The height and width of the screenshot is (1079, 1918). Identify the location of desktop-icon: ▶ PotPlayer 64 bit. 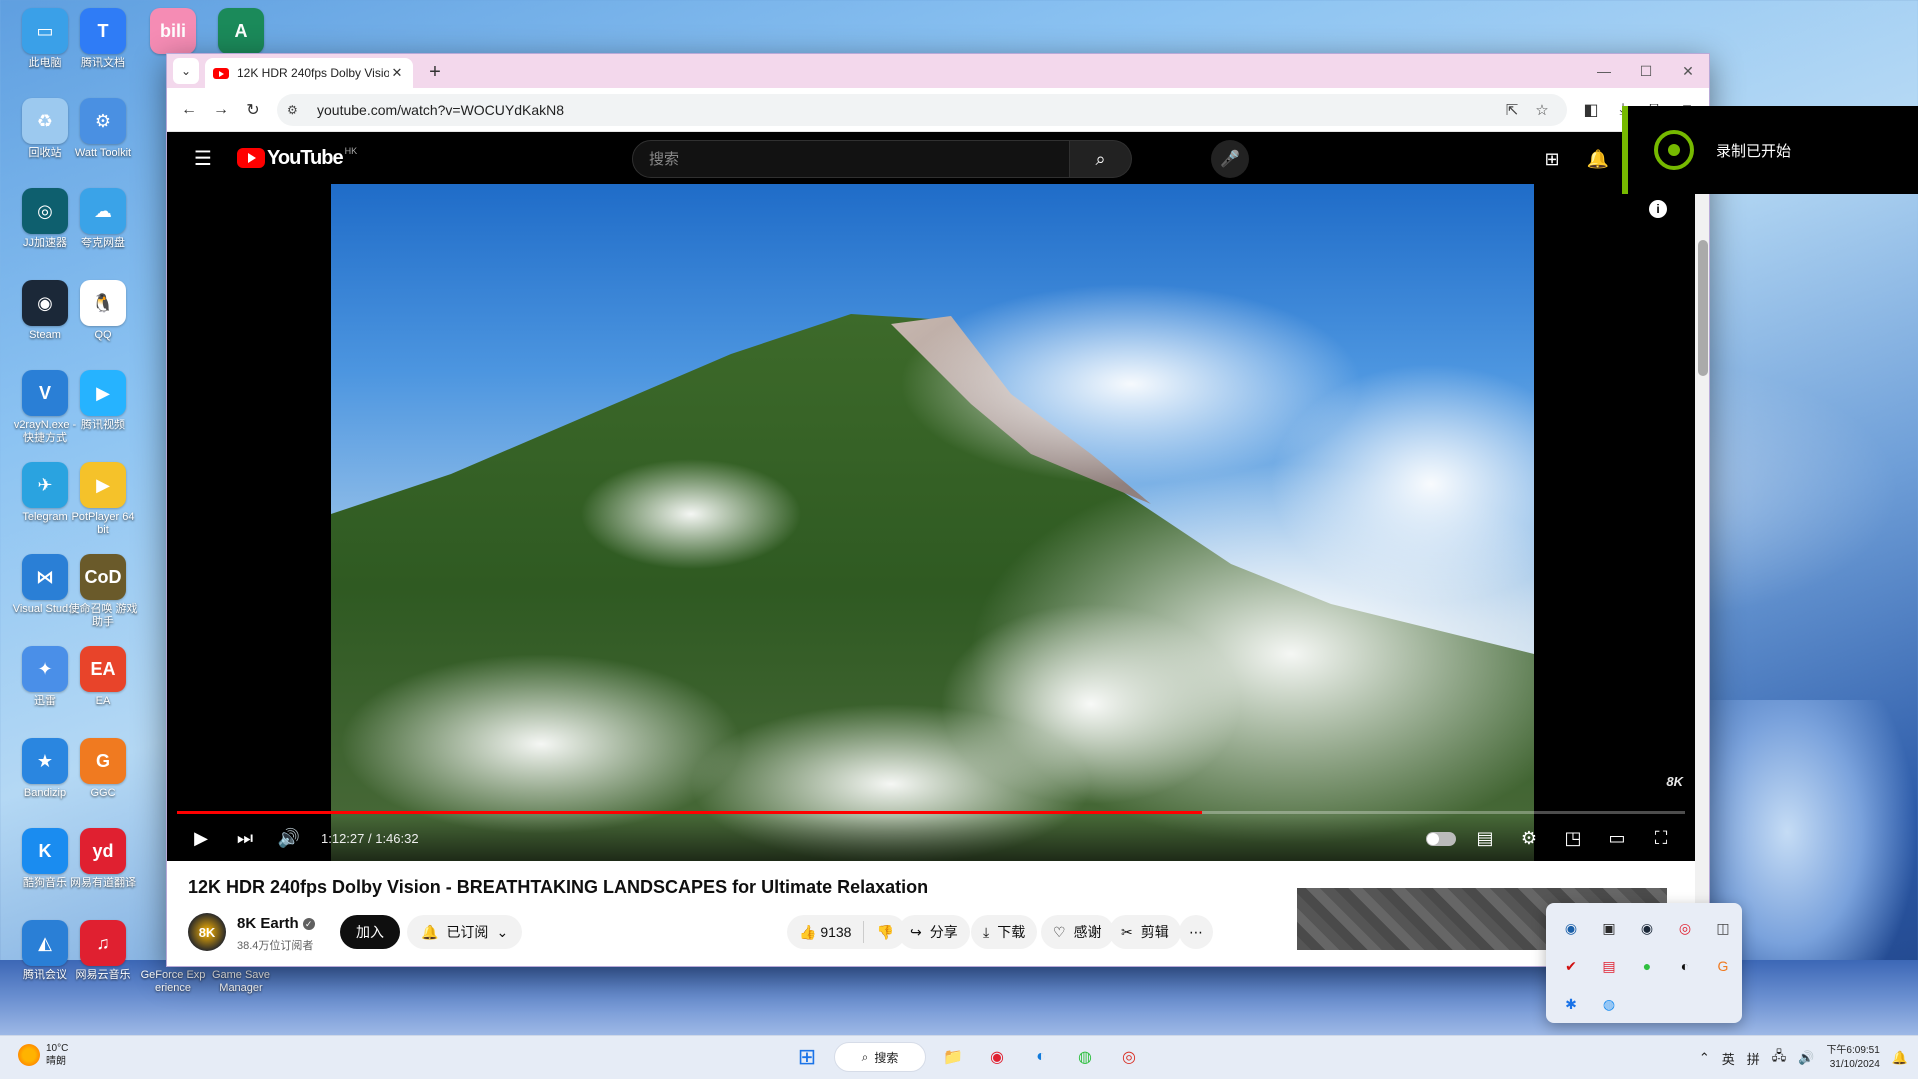
(103, 499).